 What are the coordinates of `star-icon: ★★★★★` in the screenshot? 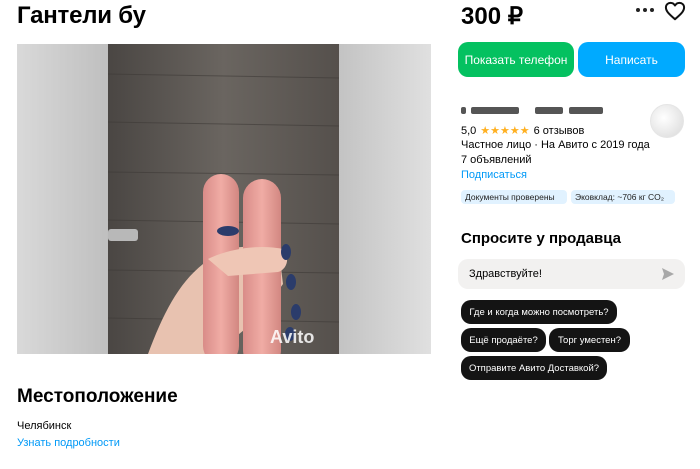 It's located at (505, 131).